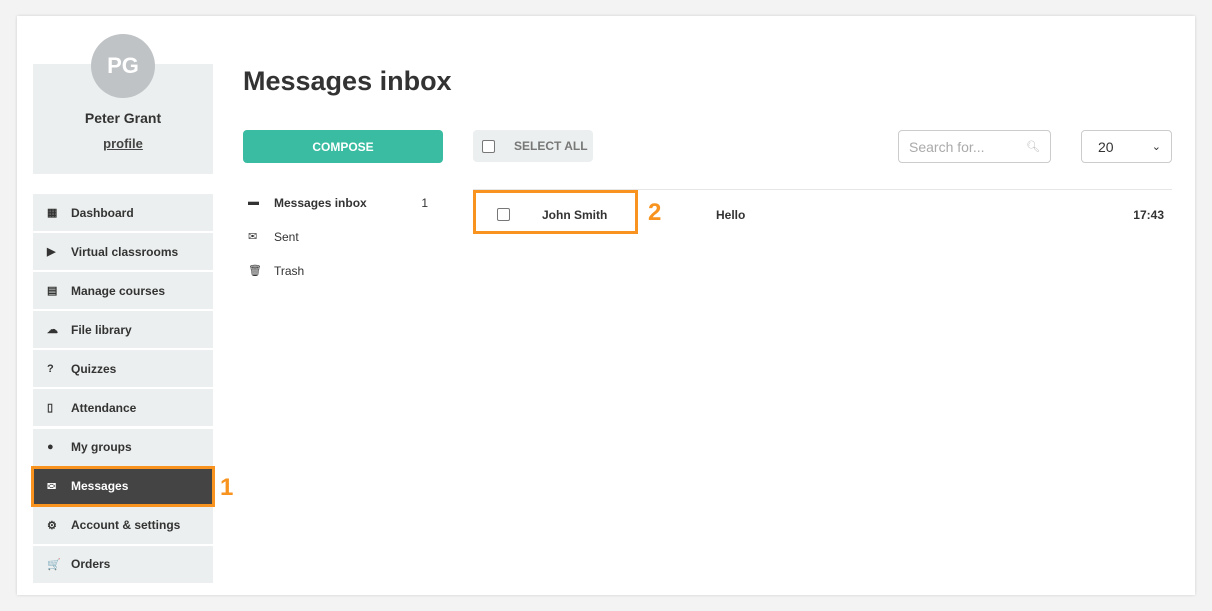 This screenshot has height=611, width=1212. I want to click on annotation-marker-2: 2, so click(655, 212).